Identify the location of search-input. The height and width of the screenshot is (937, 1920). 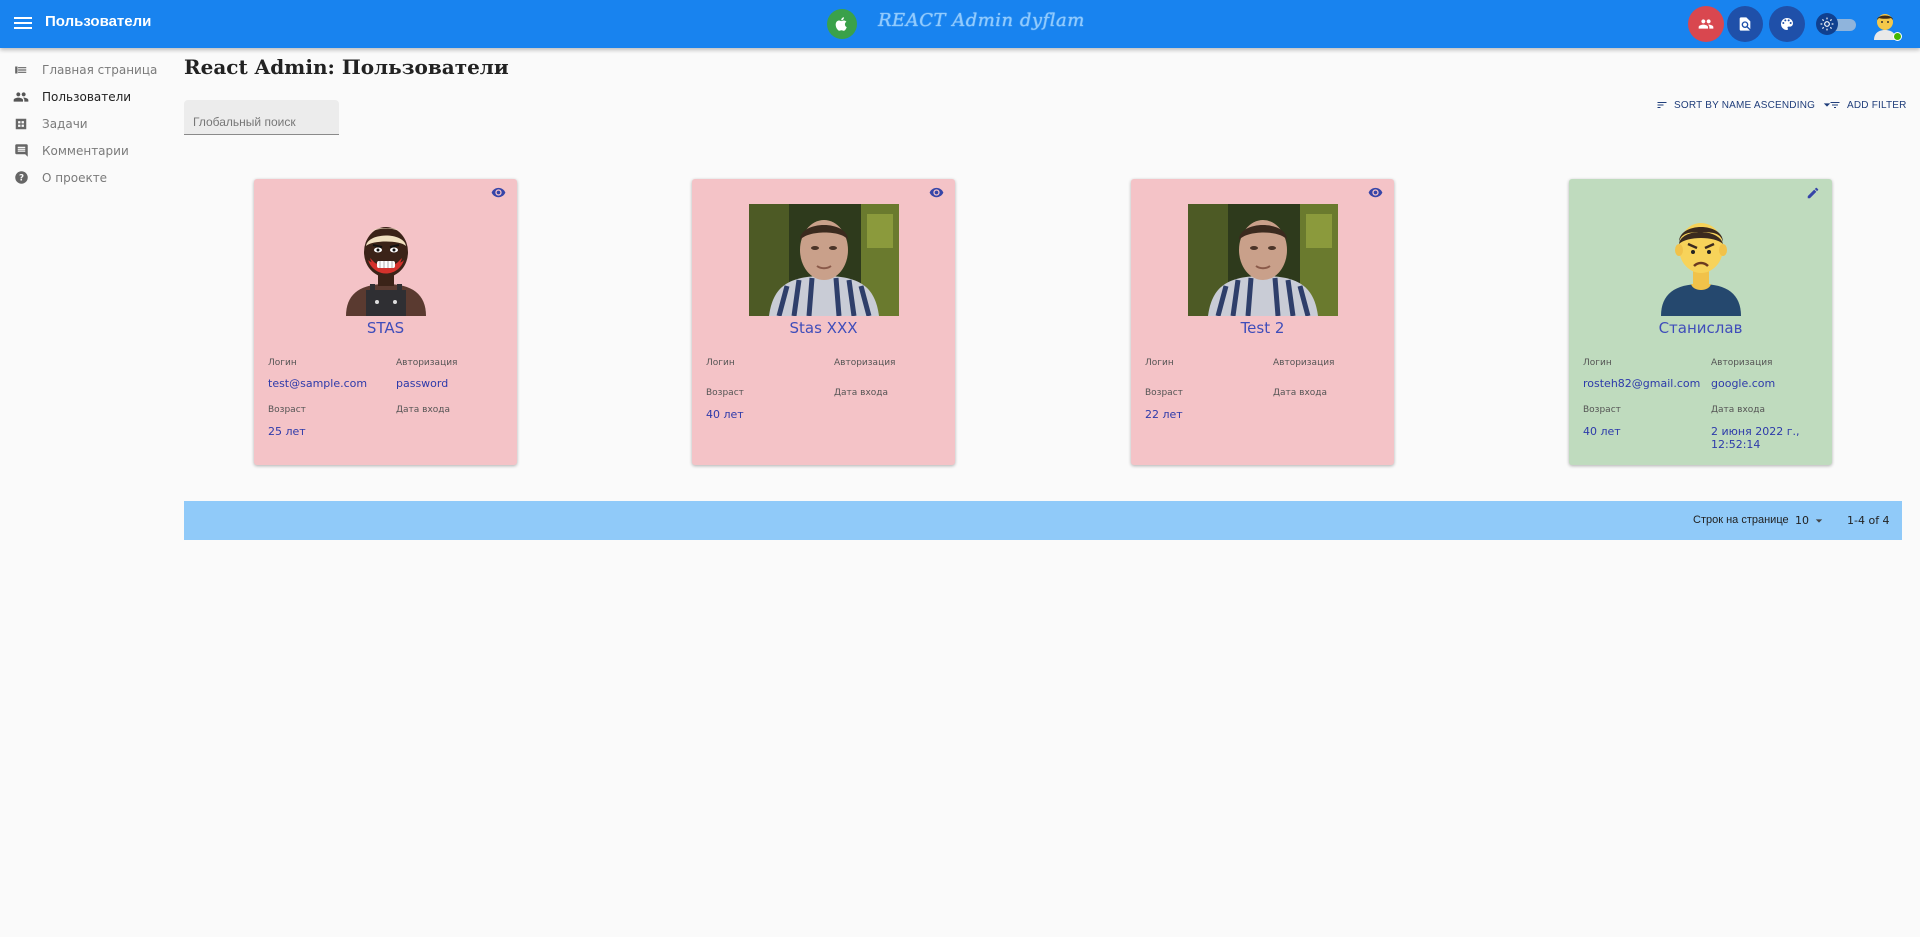
(261, 117).